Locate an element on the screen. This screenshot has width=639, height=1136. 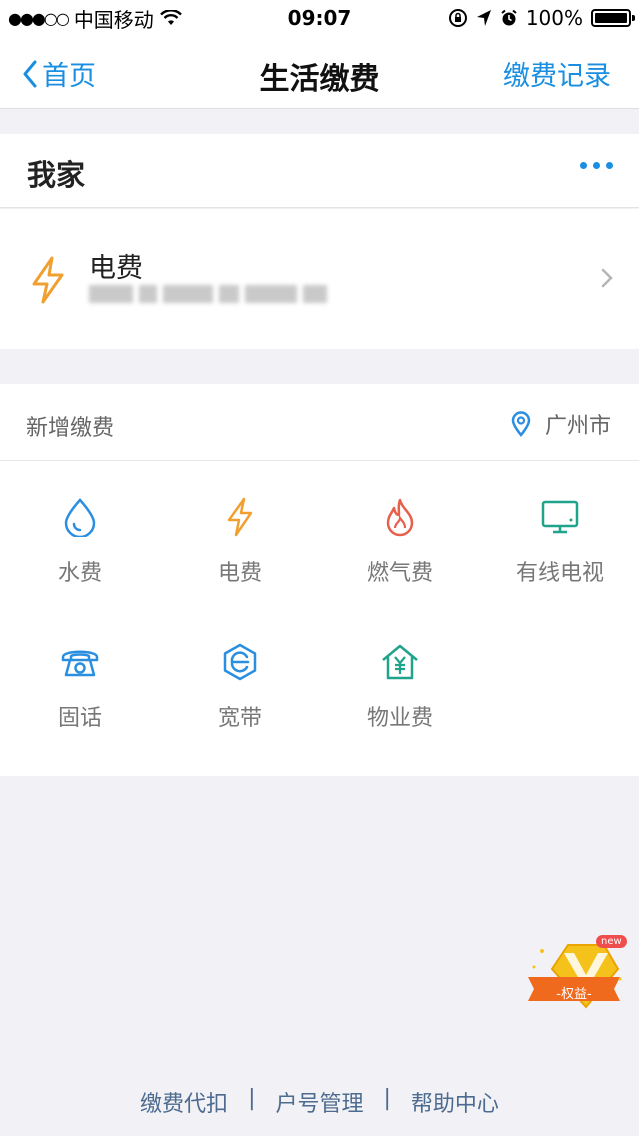
status-left: ●●●○○ 中国移动 is located at coordinates (123, 18).